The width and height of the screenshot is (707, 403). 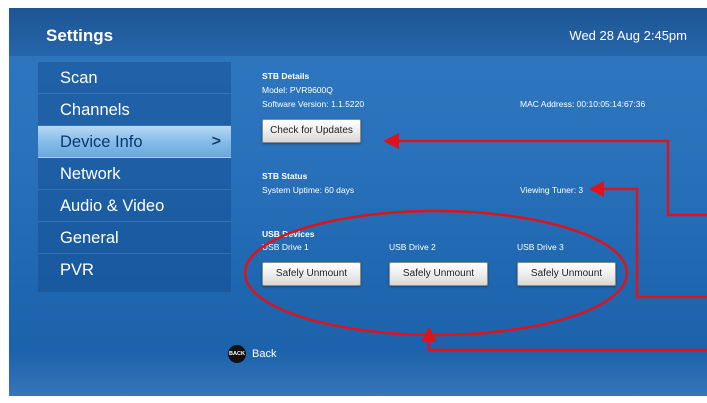 What do you see at coordinates (90, 174) in the screenshot?
I see `menu-item-label: Network` at bounding box center [90, 174].